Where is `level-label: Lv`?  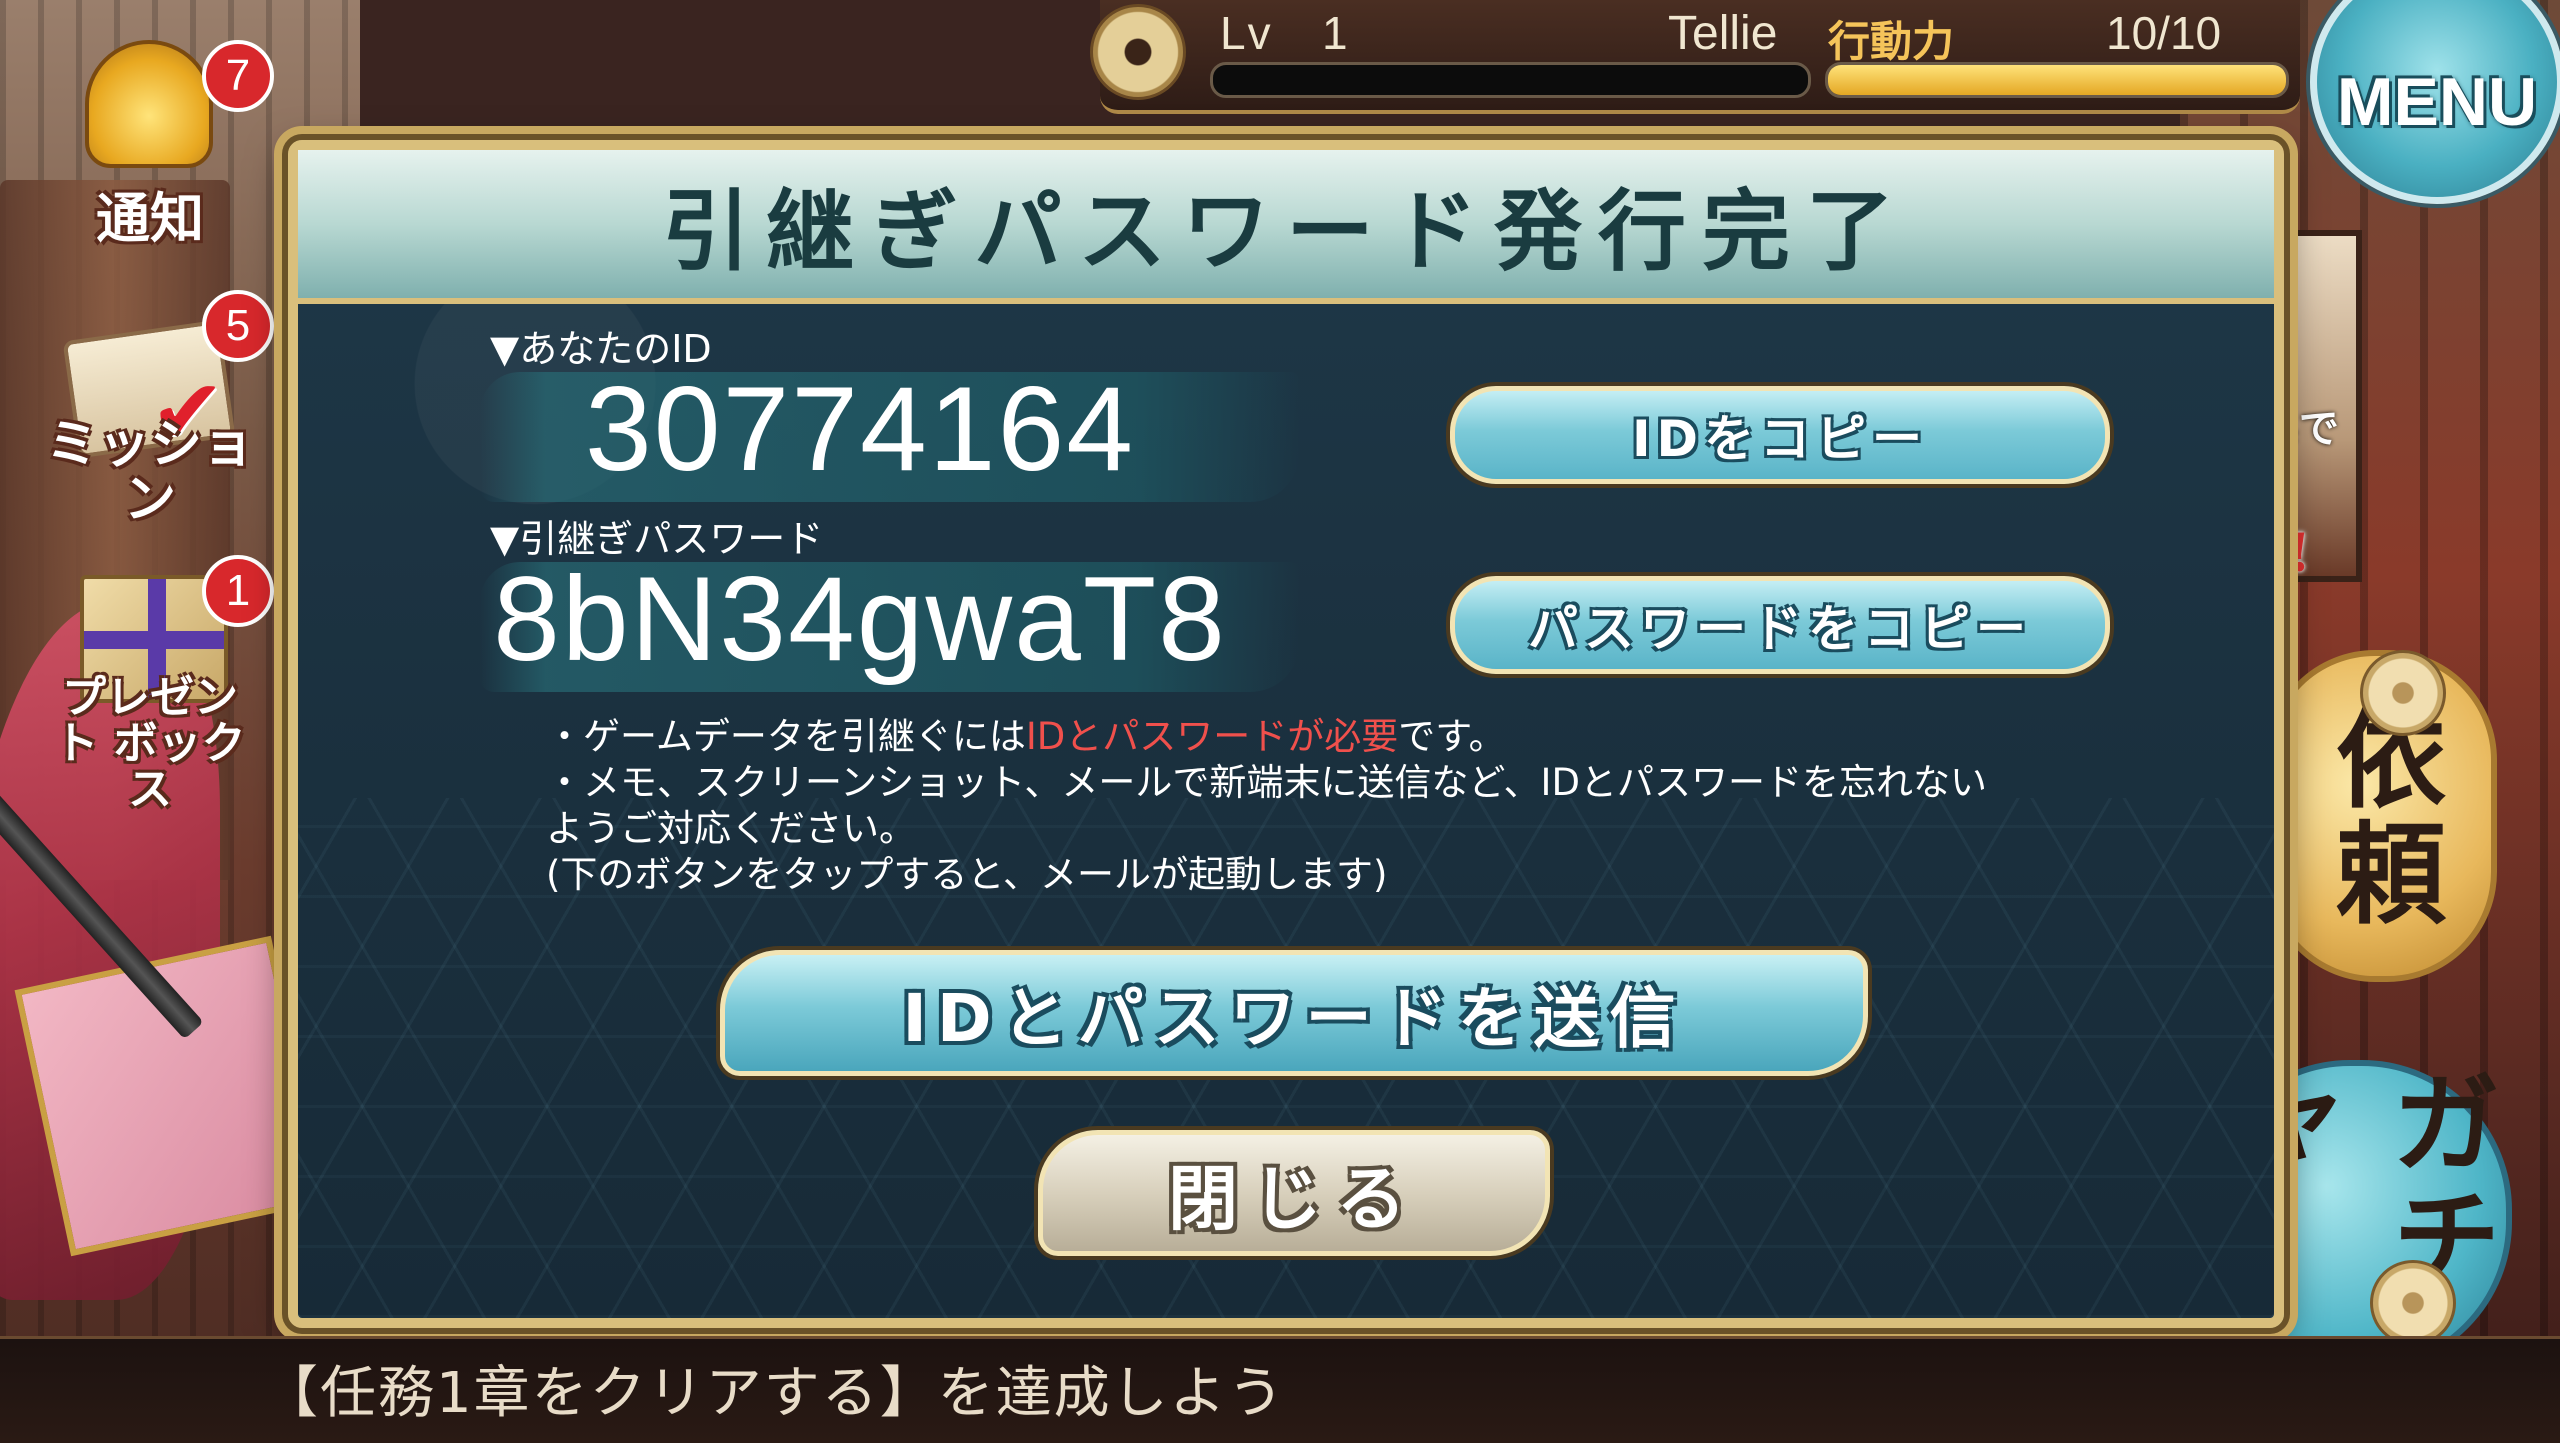 level-label: Lv is located at coordinates (1246, 33).